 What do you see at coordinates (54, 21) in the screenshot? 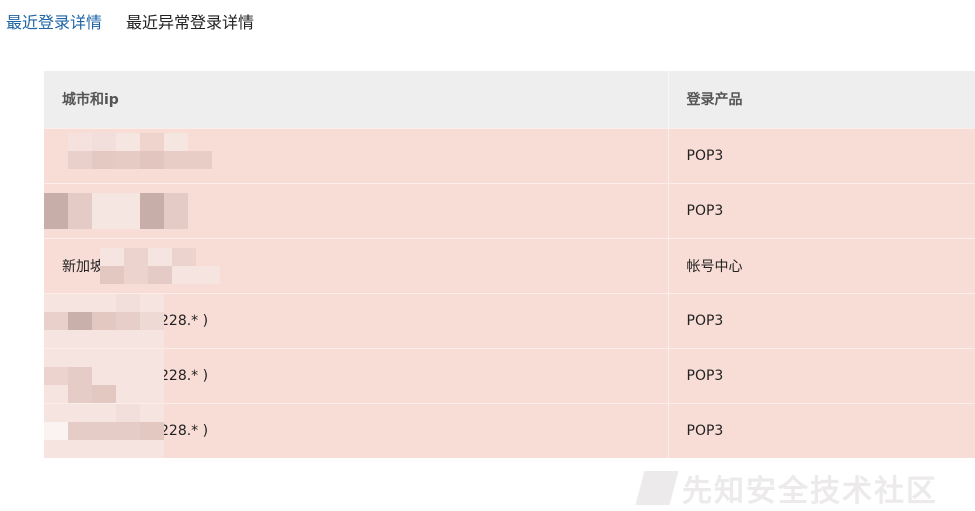
I see `tab-recent-login: 最近登录详情` at bounding box center [54, 21].